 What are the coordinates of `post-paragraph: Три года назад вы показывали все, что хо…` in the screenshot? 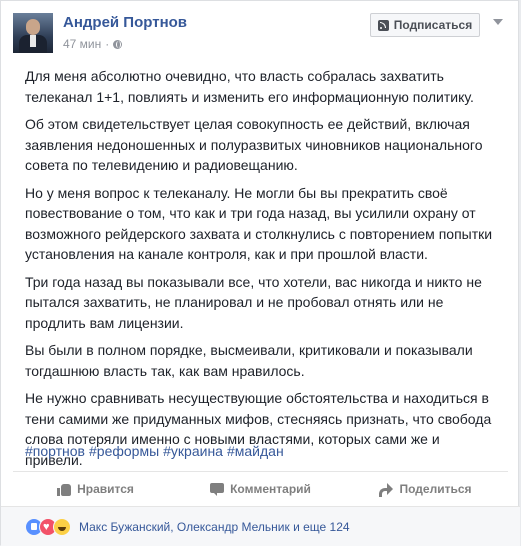 It's located at (253, 302).